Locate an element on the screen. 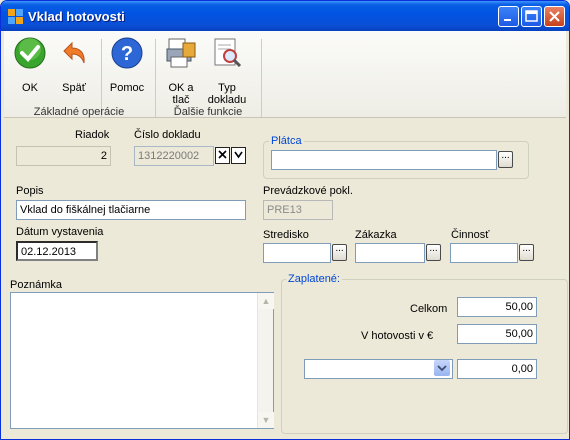 The height and width of the screenshot is (440, 570). undo-arrow-icon is located at coordinates (74, 52).